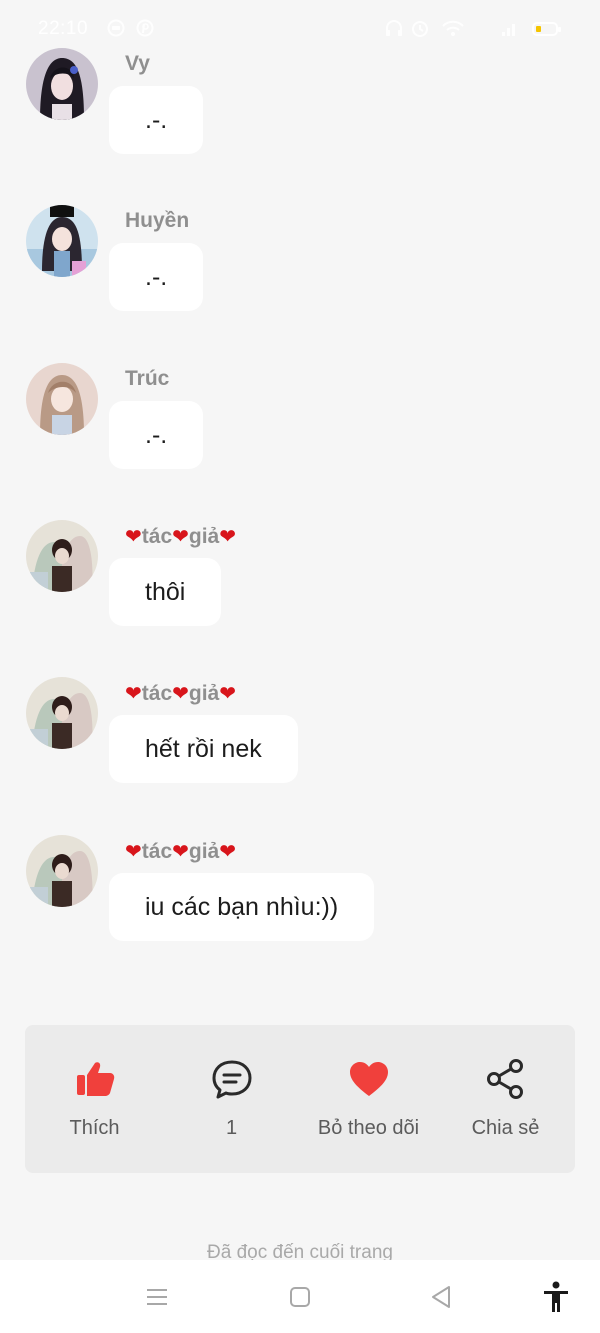  What do you see at coordinates (157, 1297) in the screenshot?
I see `menu-icon` at bounding box center [157, 1297].